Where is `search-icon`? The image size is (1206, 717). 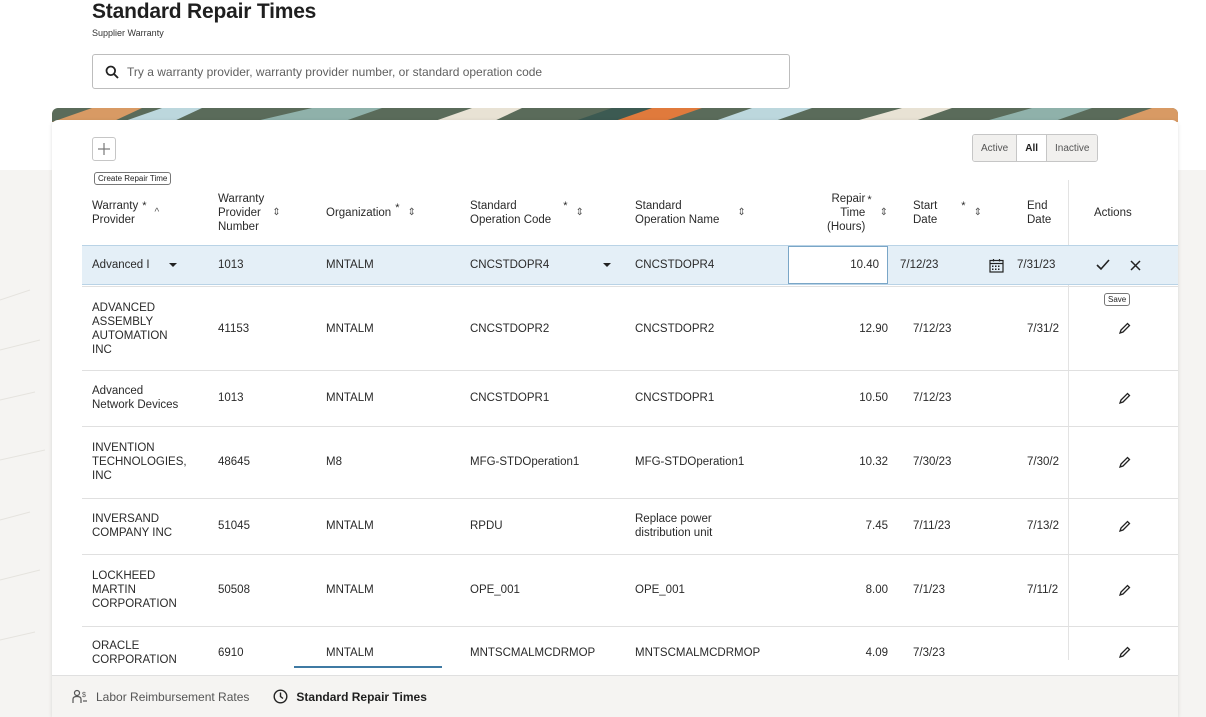
search-icon is located at coordinates (112, 72).